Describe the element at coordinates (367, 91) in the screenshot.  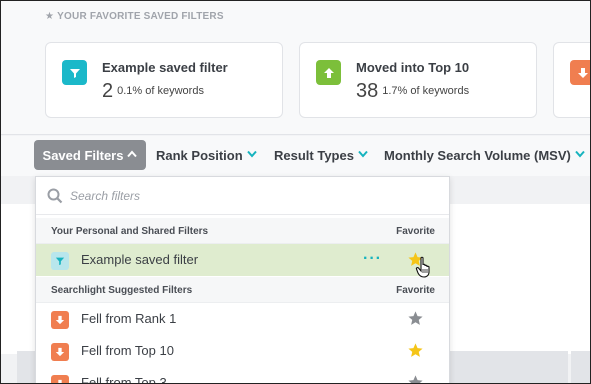
I see `card-count-value: 38` at that location.